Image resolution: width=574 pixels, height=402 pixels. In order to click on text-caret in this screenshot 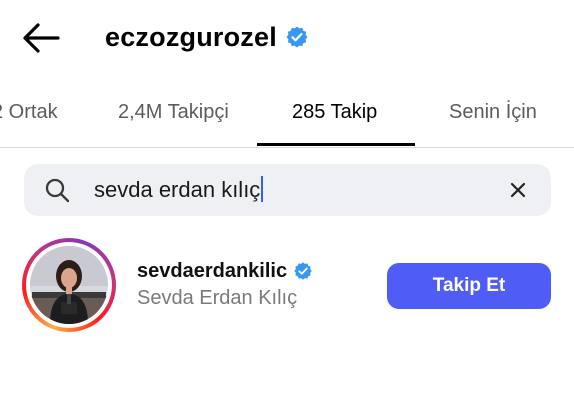, I will do `click(262, 189)`.